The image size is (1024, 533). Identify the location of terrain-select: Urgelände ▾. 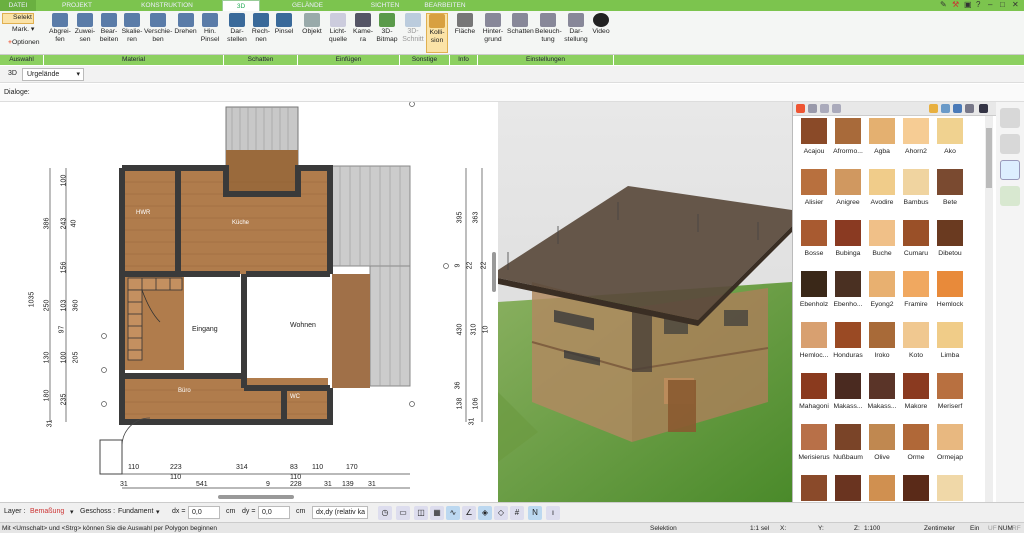
(53, 74).